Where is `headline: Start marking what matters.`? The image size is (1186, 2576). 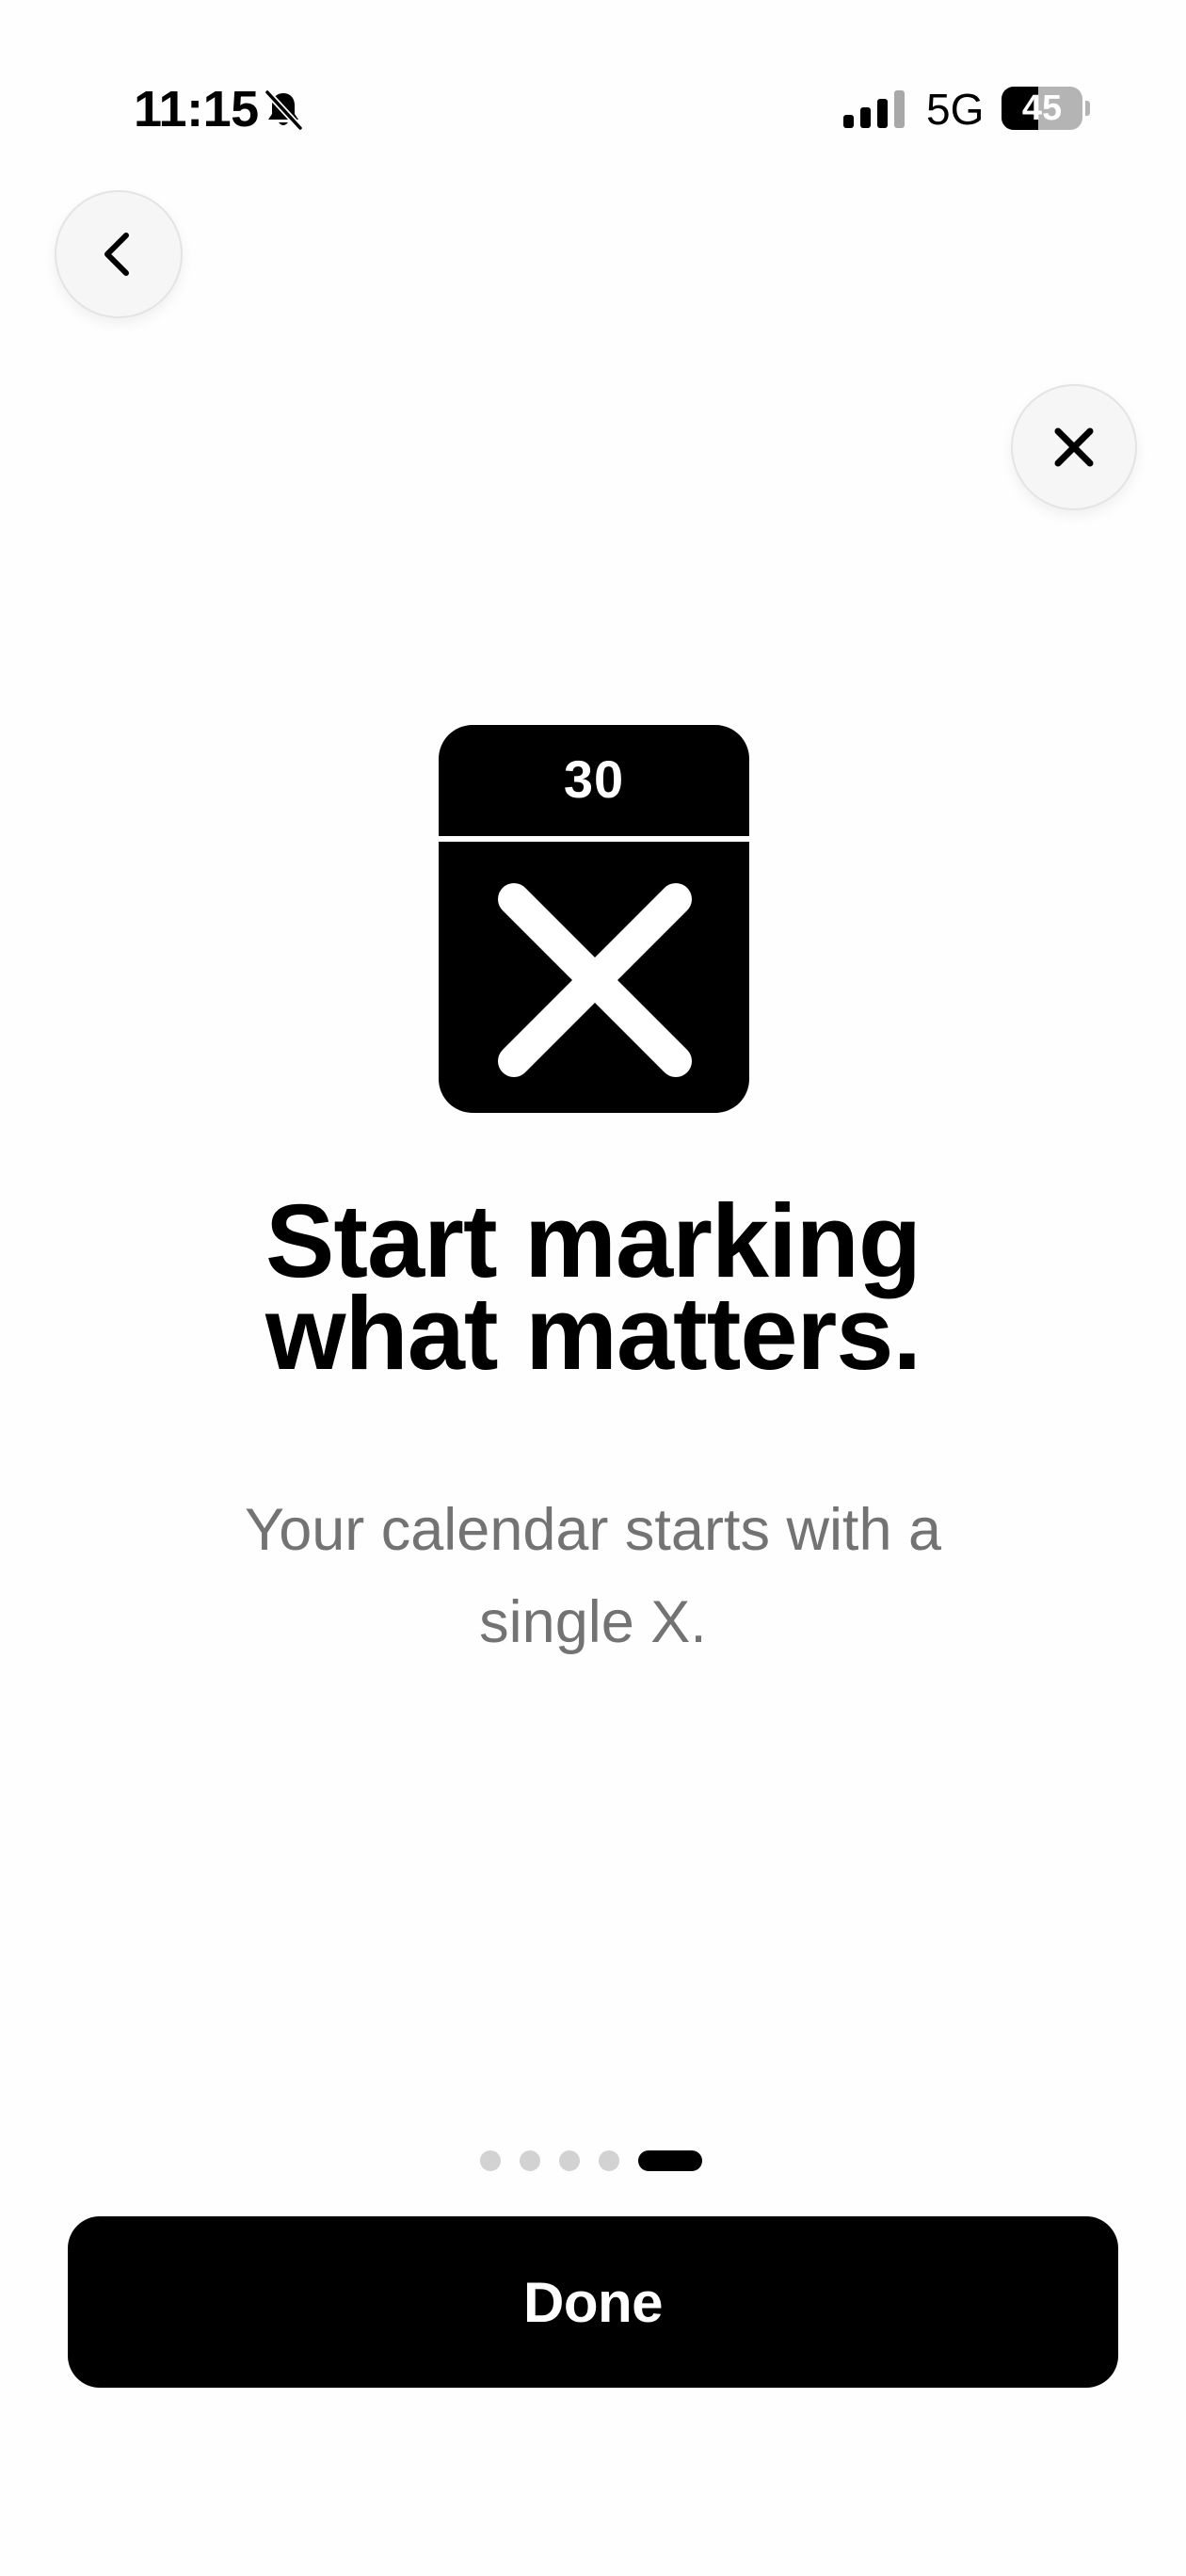
headline: Start marking what matters. is located at coordinates (593, 1287).